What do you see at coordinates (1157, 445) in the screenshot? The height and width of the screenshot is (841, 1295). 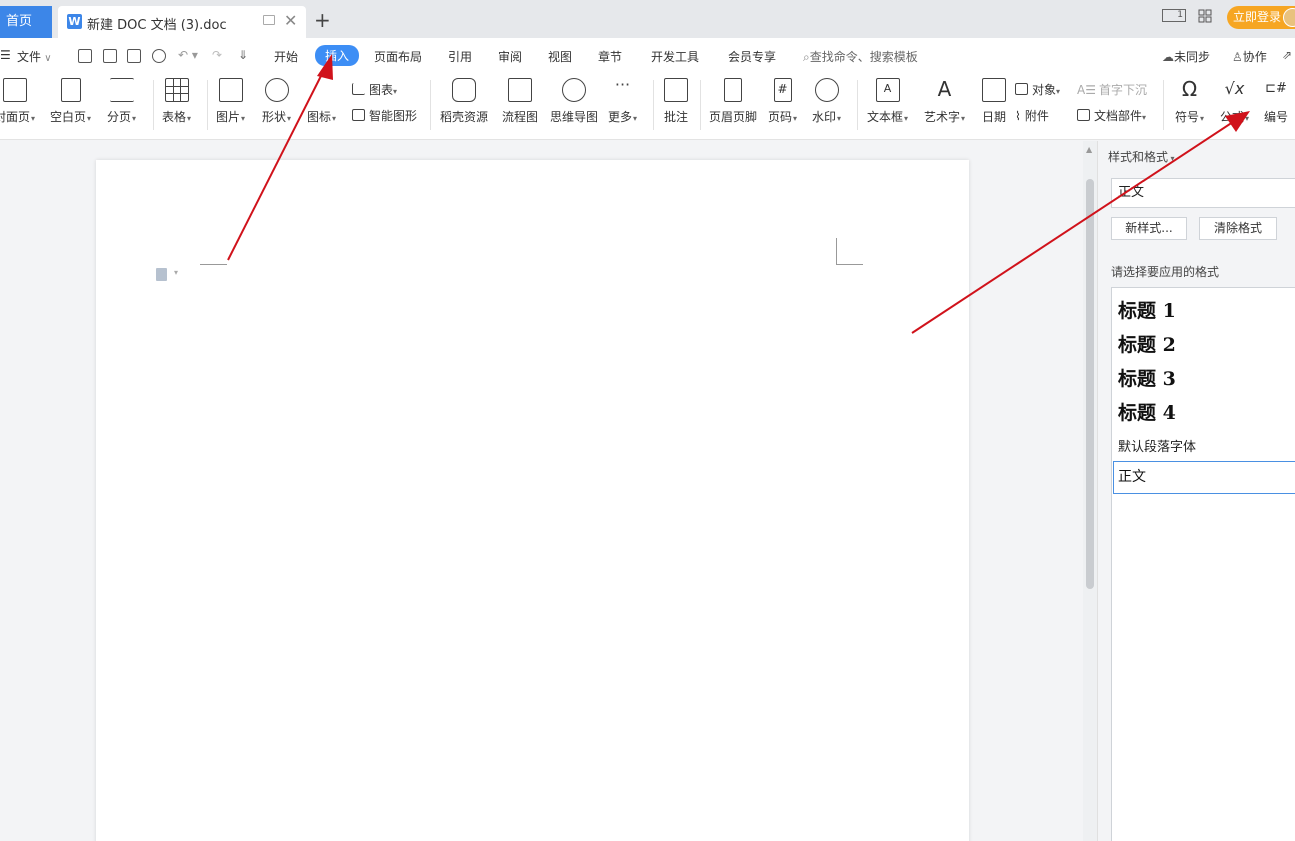 I see `style-default-paragraph-font: 默认段落字体` at bounding box center [1157, 445].